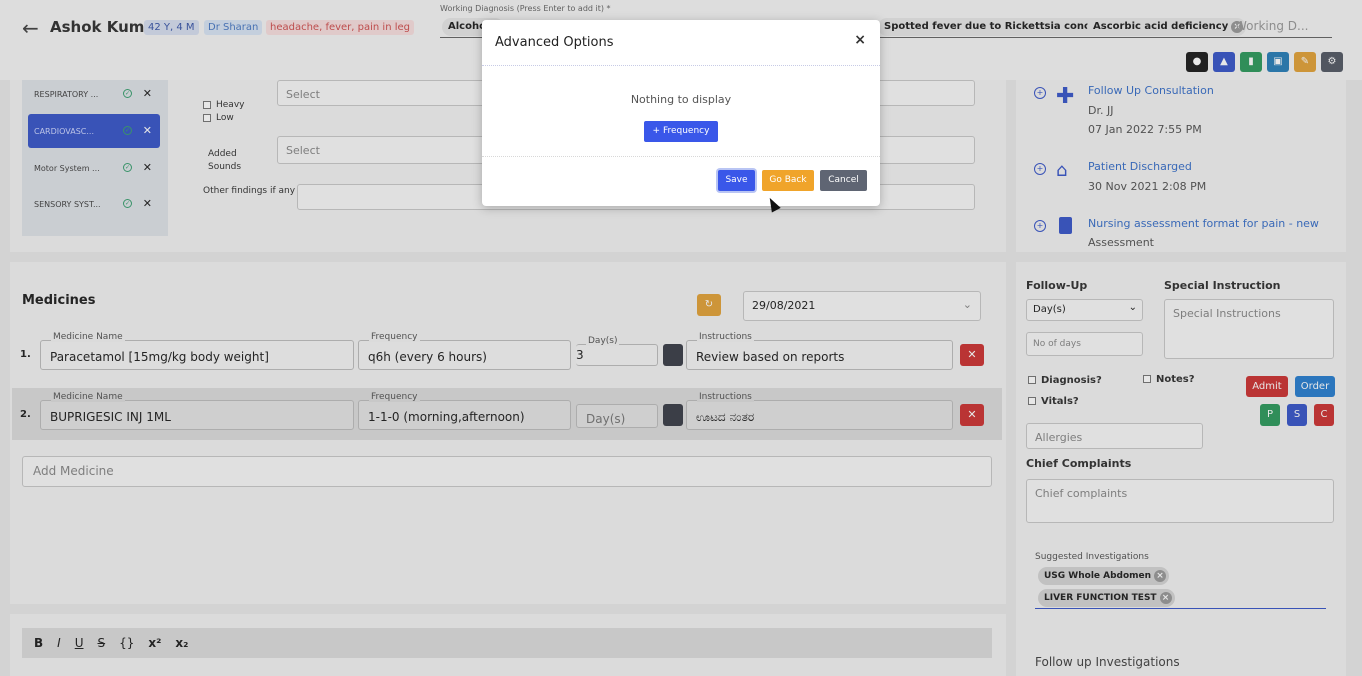 The image size is (1362, 676). What do you see at coordinates (860, 40) in the screenshot?
I see `close-icon: ×` at bounding box center [860, 40].